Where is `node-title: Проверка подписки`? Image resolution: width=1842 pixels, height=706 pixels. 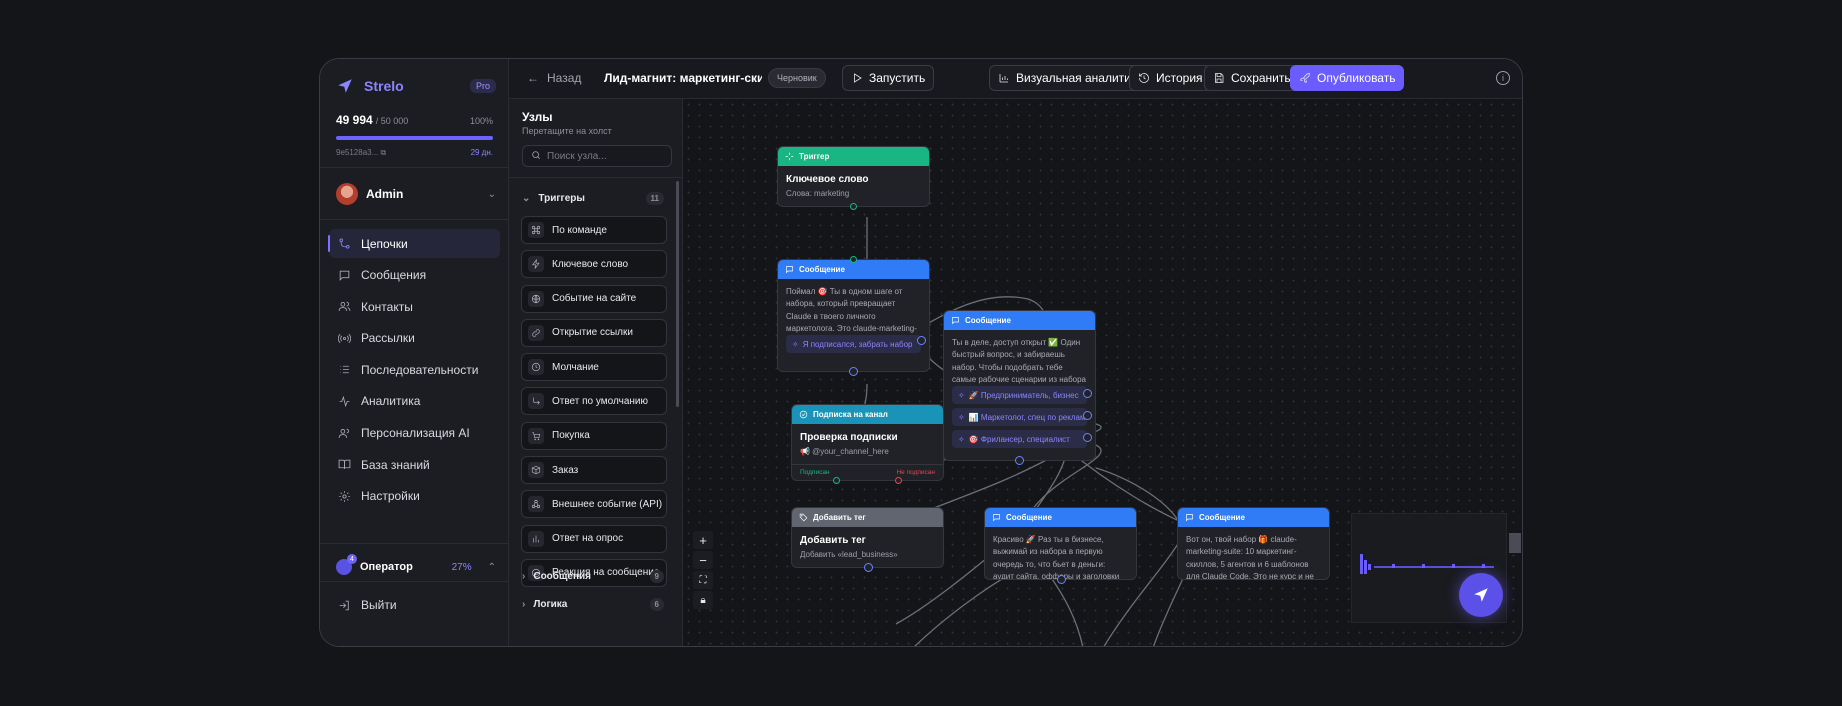
node-title: Проверка подписки is located at coordinates (849, 437).